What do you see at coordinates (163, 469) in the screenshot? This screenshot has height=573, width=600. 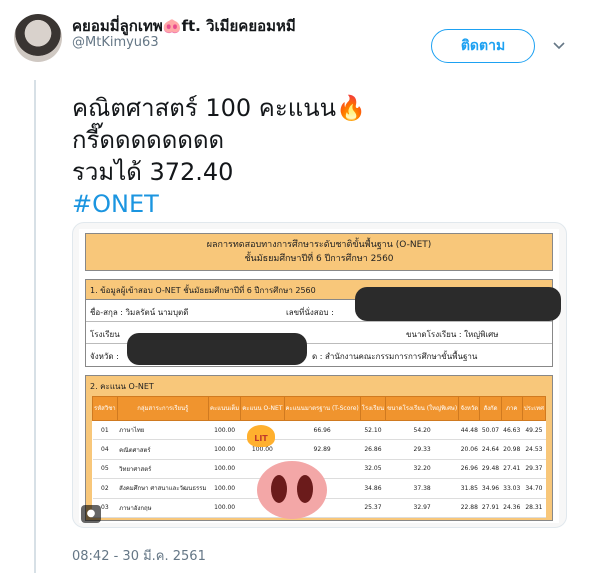 I see `cell-subject: วิทยาศาสตร์` at bounding box center [163, 469].